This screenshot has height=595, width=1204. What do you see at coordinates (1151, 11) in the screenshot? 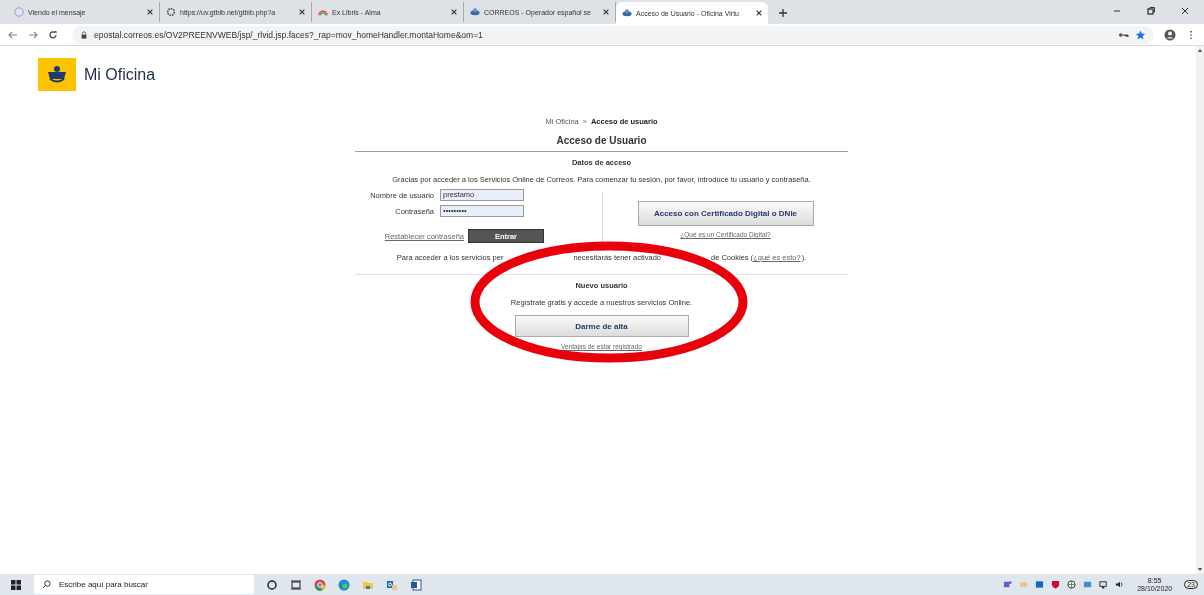
I see `restore-icon` at bounding box center [1151, 11].